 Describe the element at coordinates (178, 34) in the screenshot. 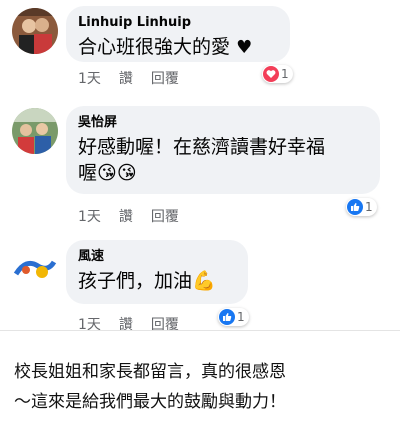

I see `comment-bubble: Linhuip Linhuip 合心班很強大的愛 ♥` at that location.